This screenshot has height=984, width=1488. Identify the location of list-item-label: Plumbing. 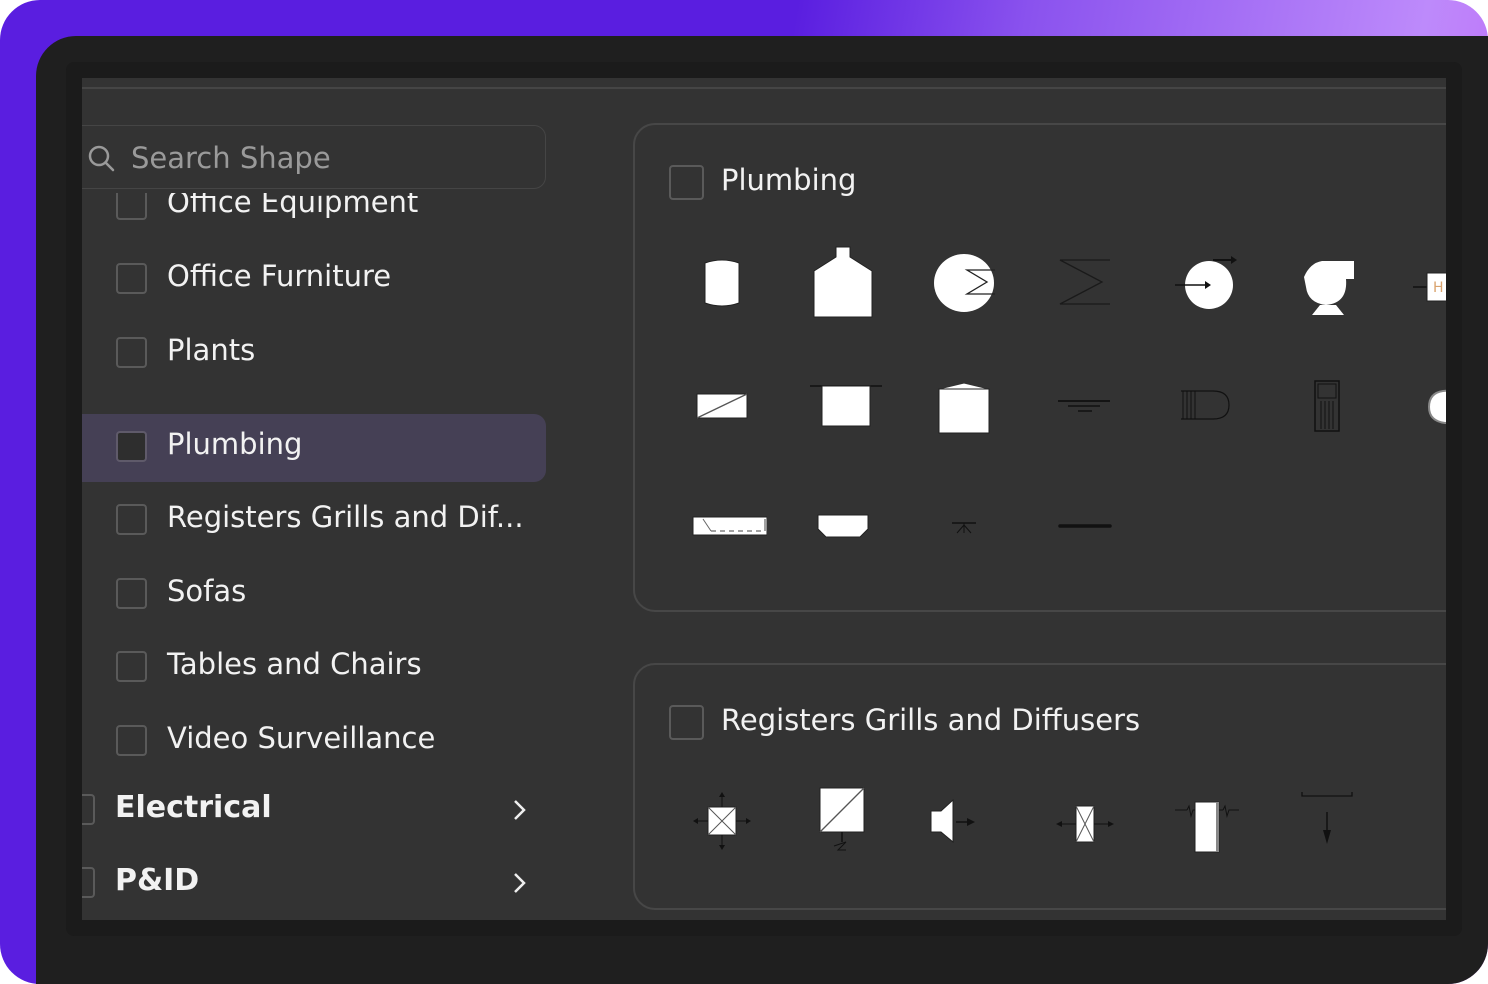
(235, 444).